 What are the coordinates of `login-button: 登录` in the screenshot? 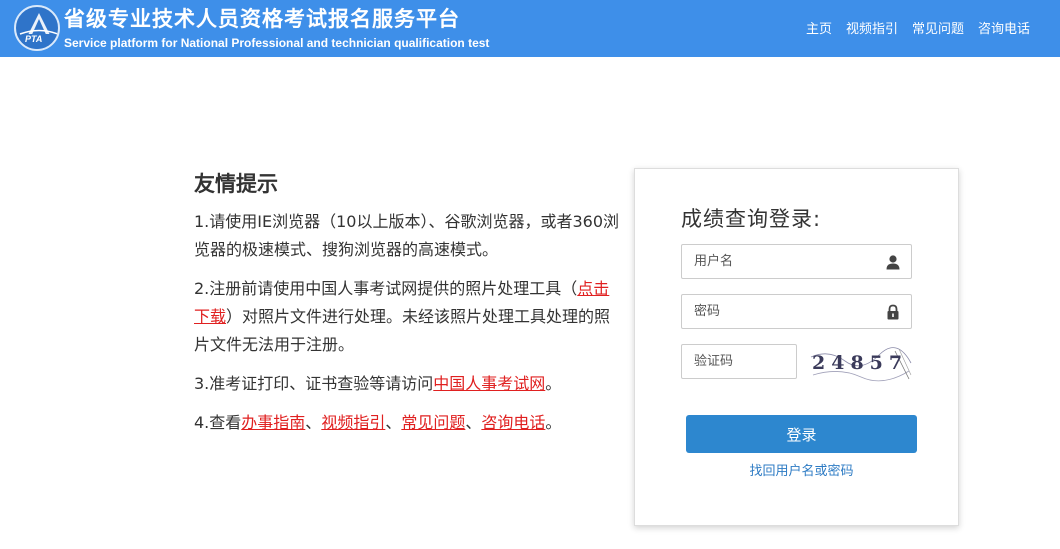 It's located at (801, 434).